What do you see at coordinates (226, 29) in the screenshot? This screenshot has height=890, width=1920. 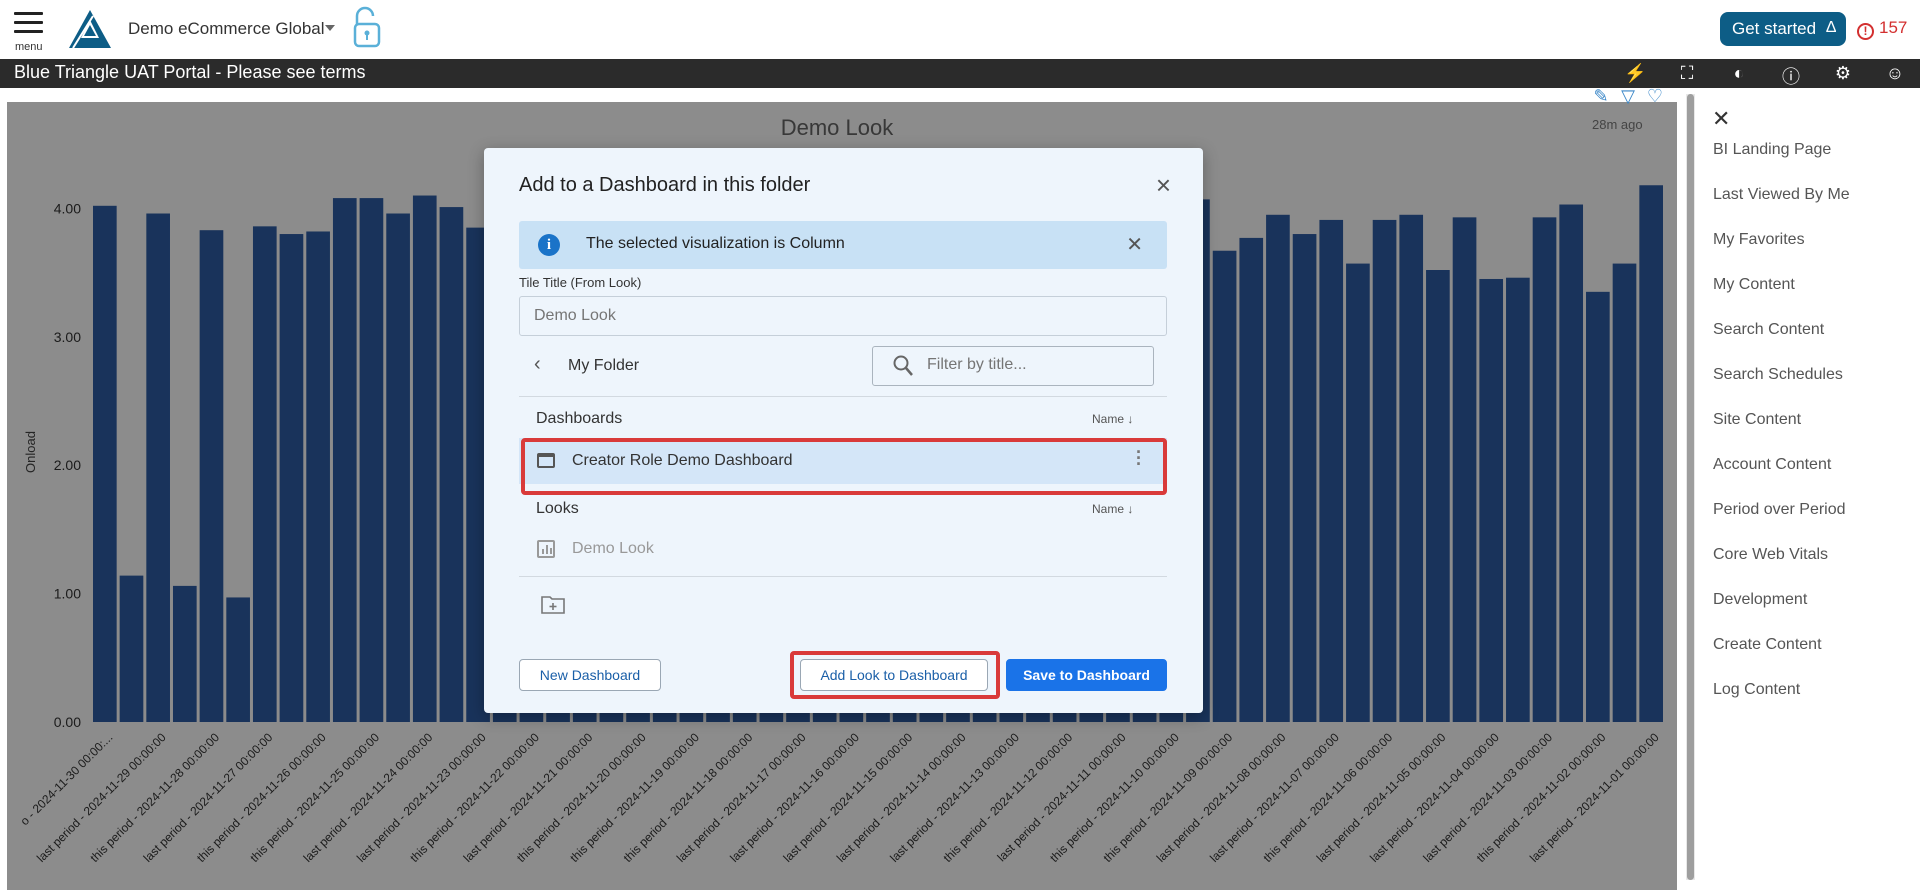 I see `company-selector: Demo eCommerce Global` at bounding box center [226, 29].